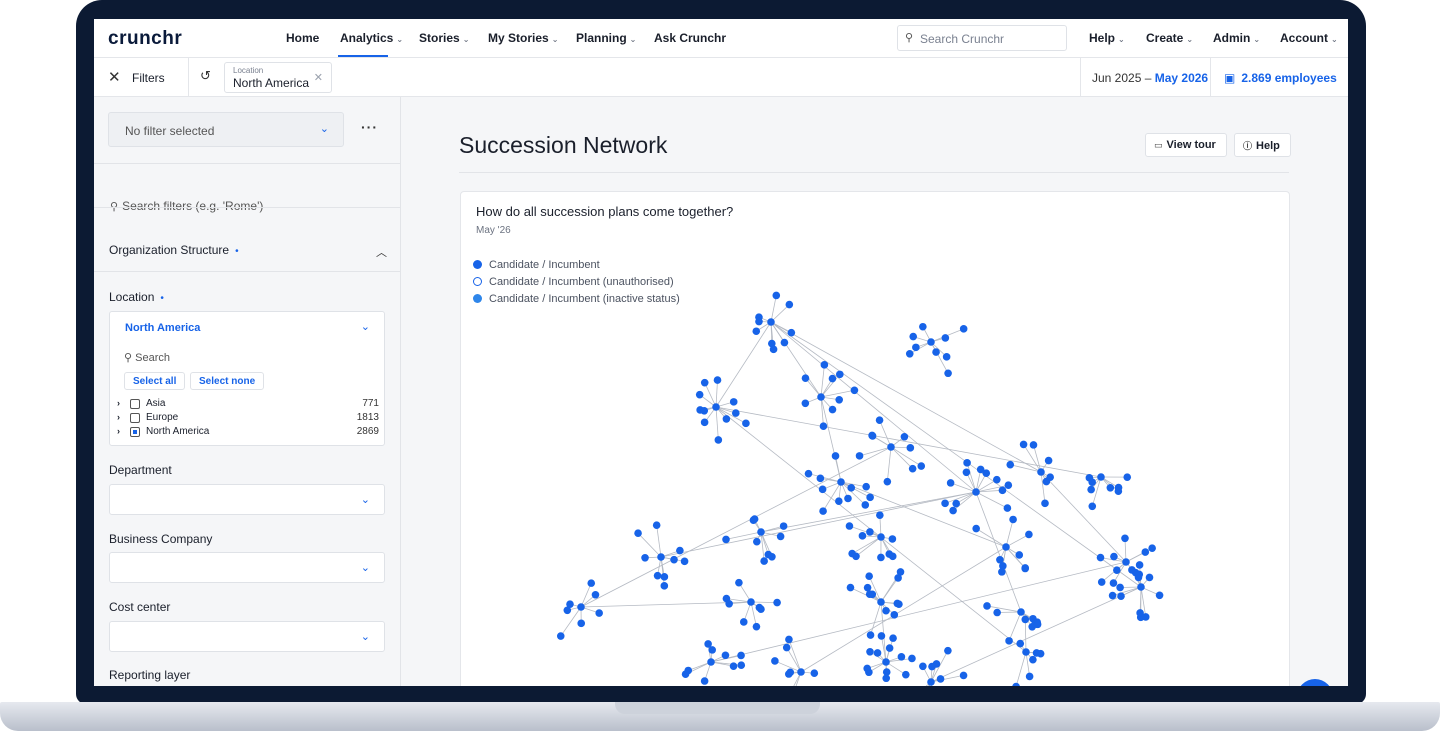 Image resolution: width=1440 pixels, height=731 pixels. Describe the element at coordinates (371, 38) in the screenshot. I see `nav-analytics: Analytics ⌄` at that location.